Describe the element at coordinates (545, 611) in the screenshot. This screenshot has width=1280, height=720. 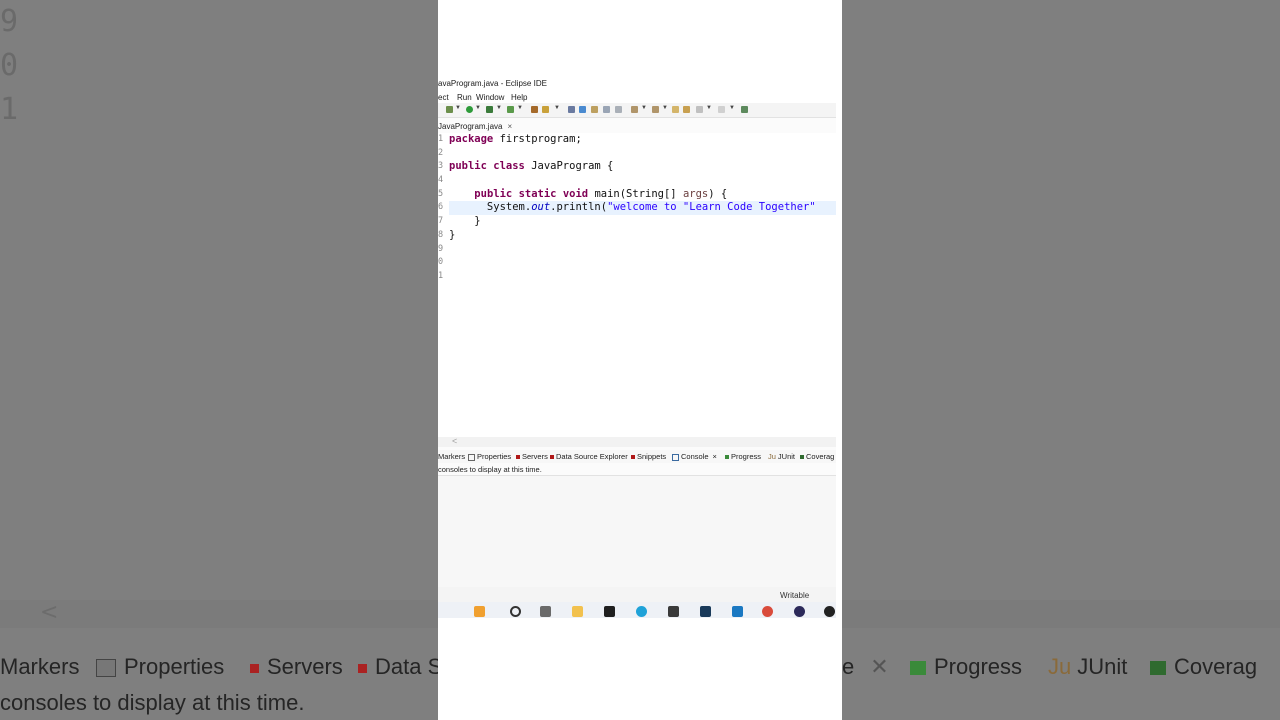
I see `task-view-icon` at that location.